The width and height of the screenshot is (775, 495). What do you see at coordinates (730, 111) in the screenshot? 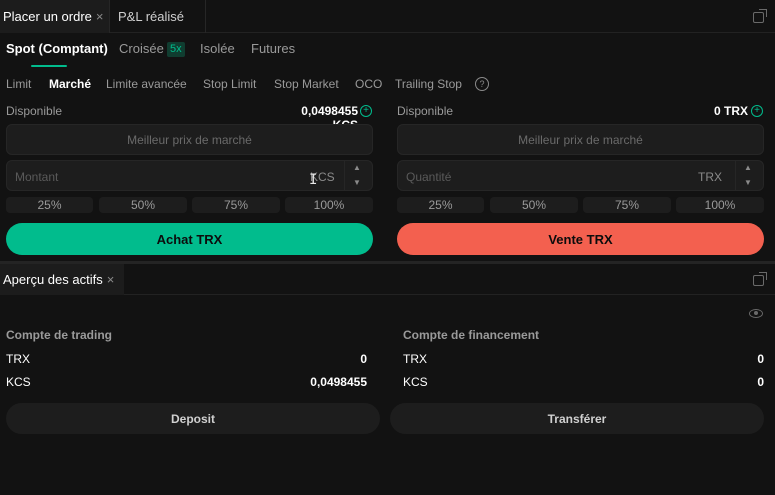
I see `sell-available-value: 0 TRX` at bounding box center [730, 111].